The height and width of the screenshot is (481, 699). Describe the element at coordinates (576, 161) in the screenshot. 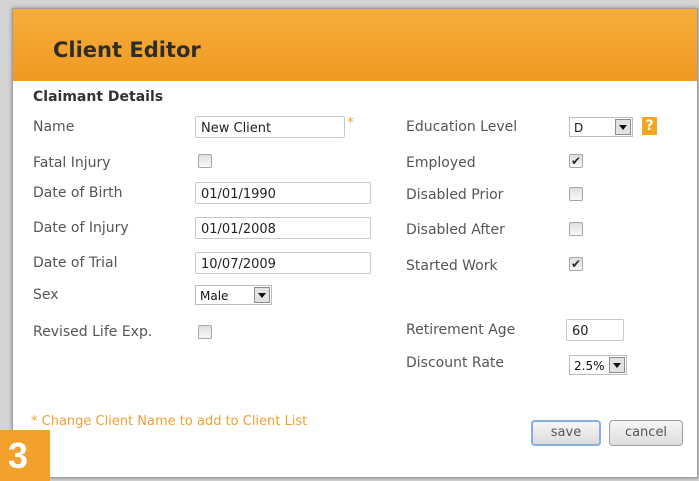

I see `employed-checkbox: ✔` at that location.